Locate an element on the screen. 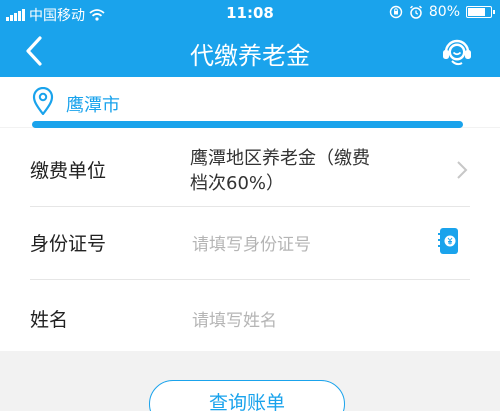  battery-fill is located at coordinates (476, 12).